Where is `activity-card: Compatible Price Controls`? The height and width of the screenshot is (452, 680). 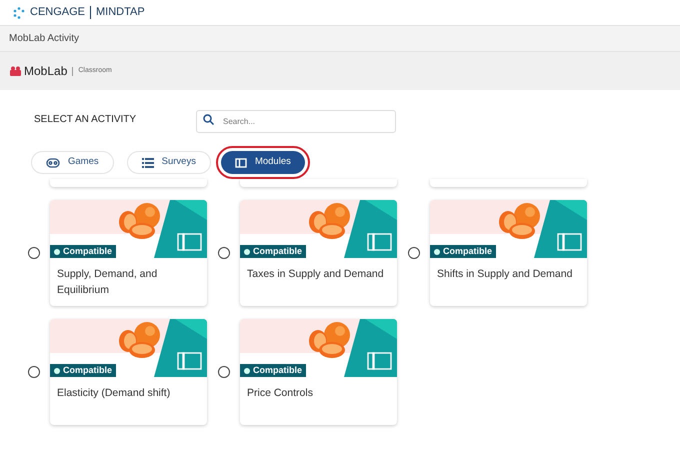 activity-card: Compatible Price Controls is located at coordinates (318, 372).